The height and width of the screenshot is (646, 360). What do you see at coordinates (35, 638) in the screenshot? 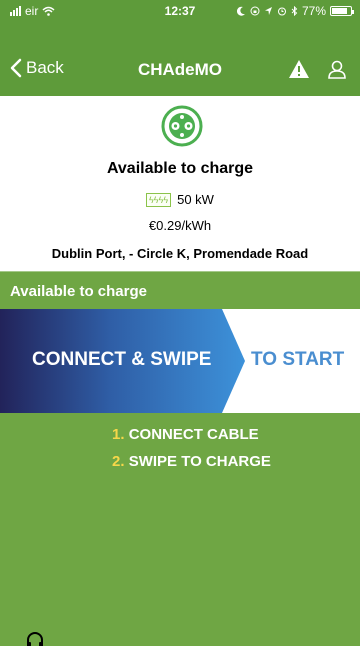
I see `headphones-icon` at bounding box center [35, 638].